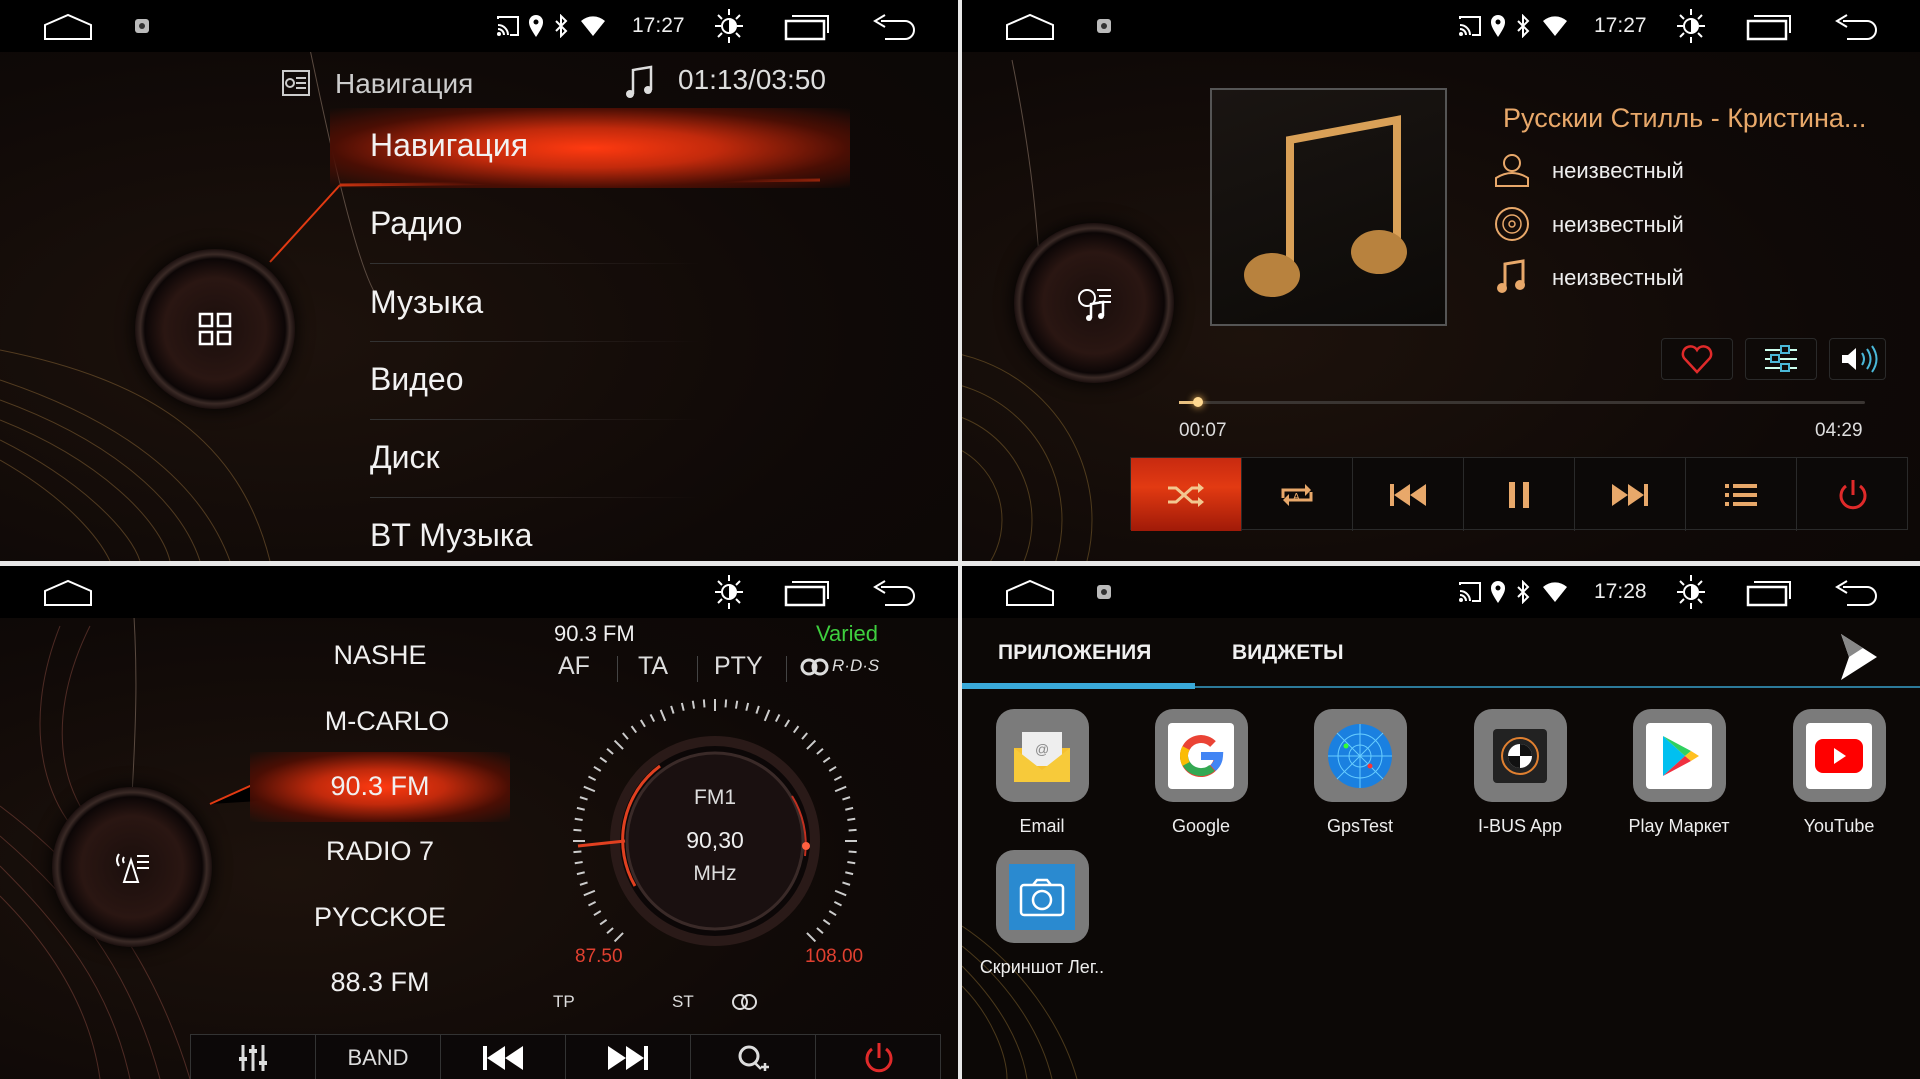 The height and width of the screenshot is (1079, 1920). I want to click on app-play-market: Play Маркет, so click(1679, 773).